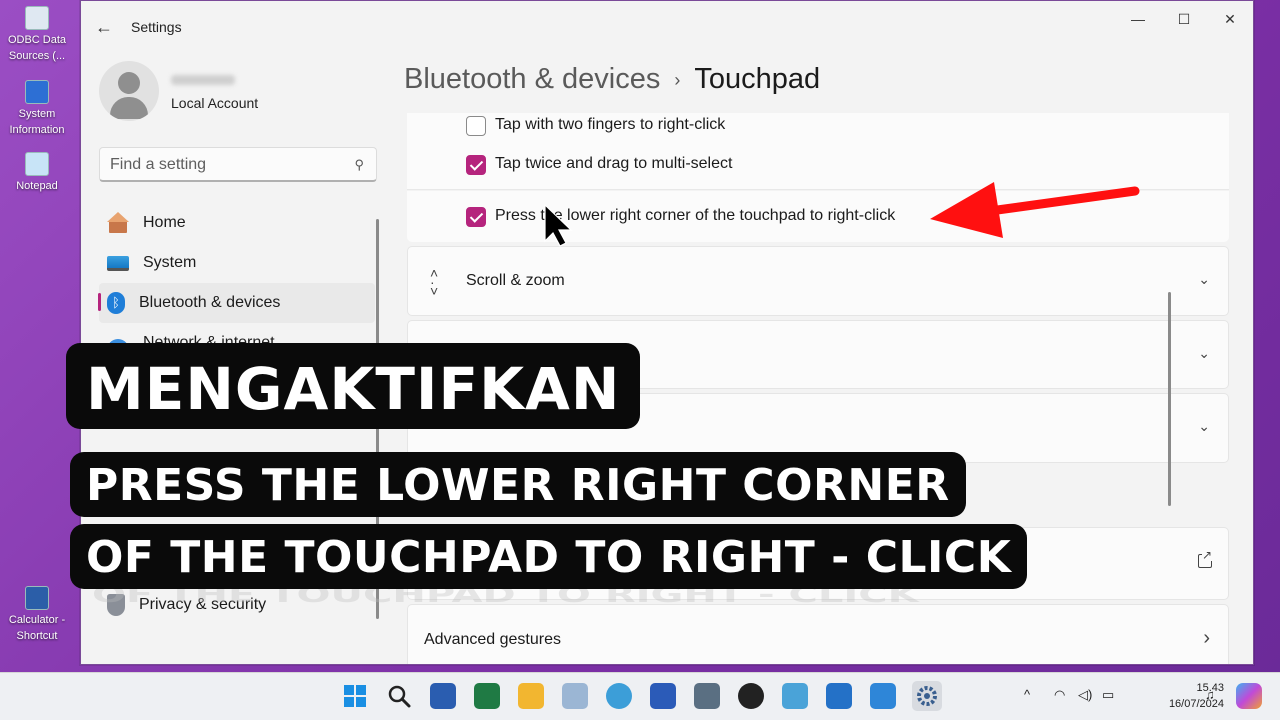  What do you see at coordinates (1249, 696) in the screenshot?
I see `copilot-icon` at bounding box center [1249, 696].